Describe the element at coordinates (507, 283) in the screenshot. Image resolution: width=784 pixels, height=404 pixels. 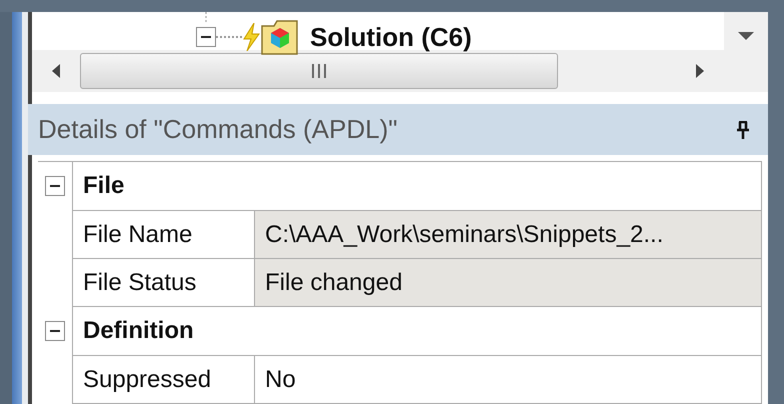
I see `property-value: File changed` at that location.